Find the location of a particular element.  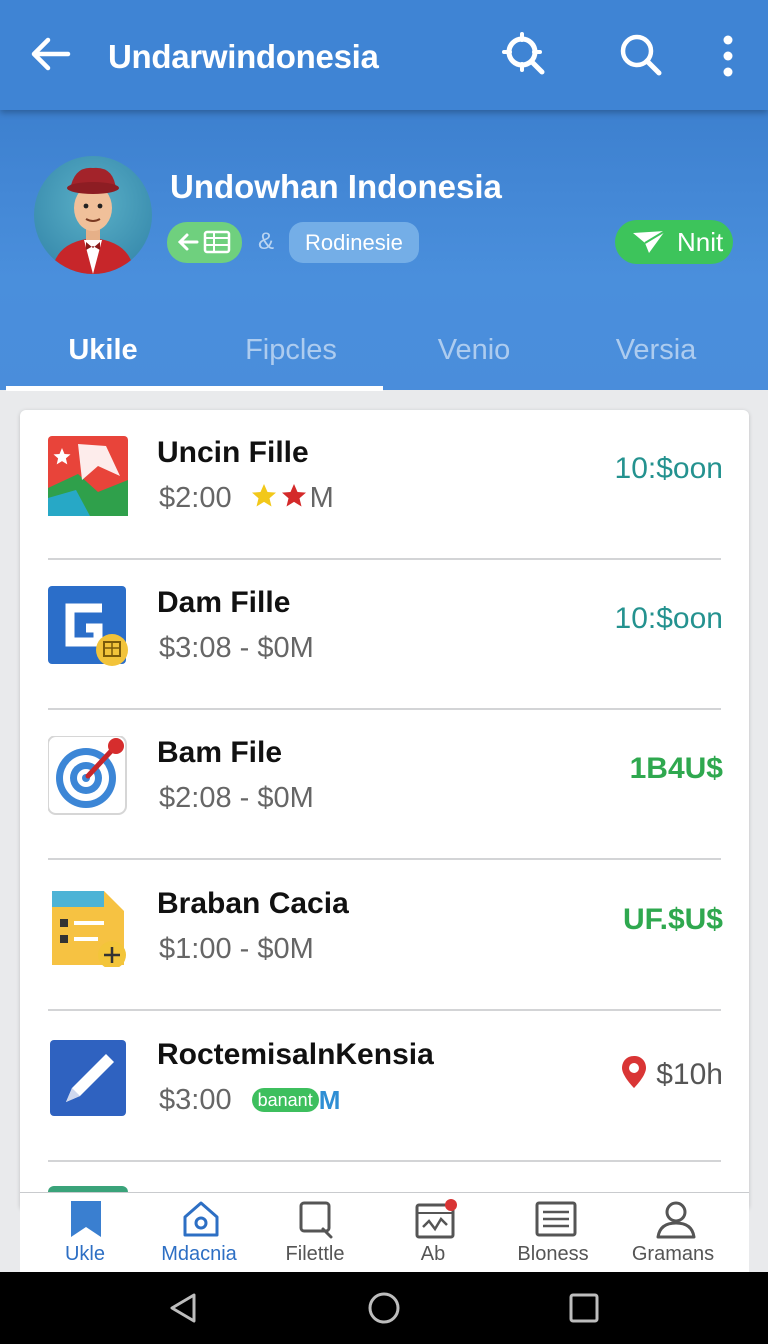

tab-fipcles: Fipcles is located at coordinates (291, 350).